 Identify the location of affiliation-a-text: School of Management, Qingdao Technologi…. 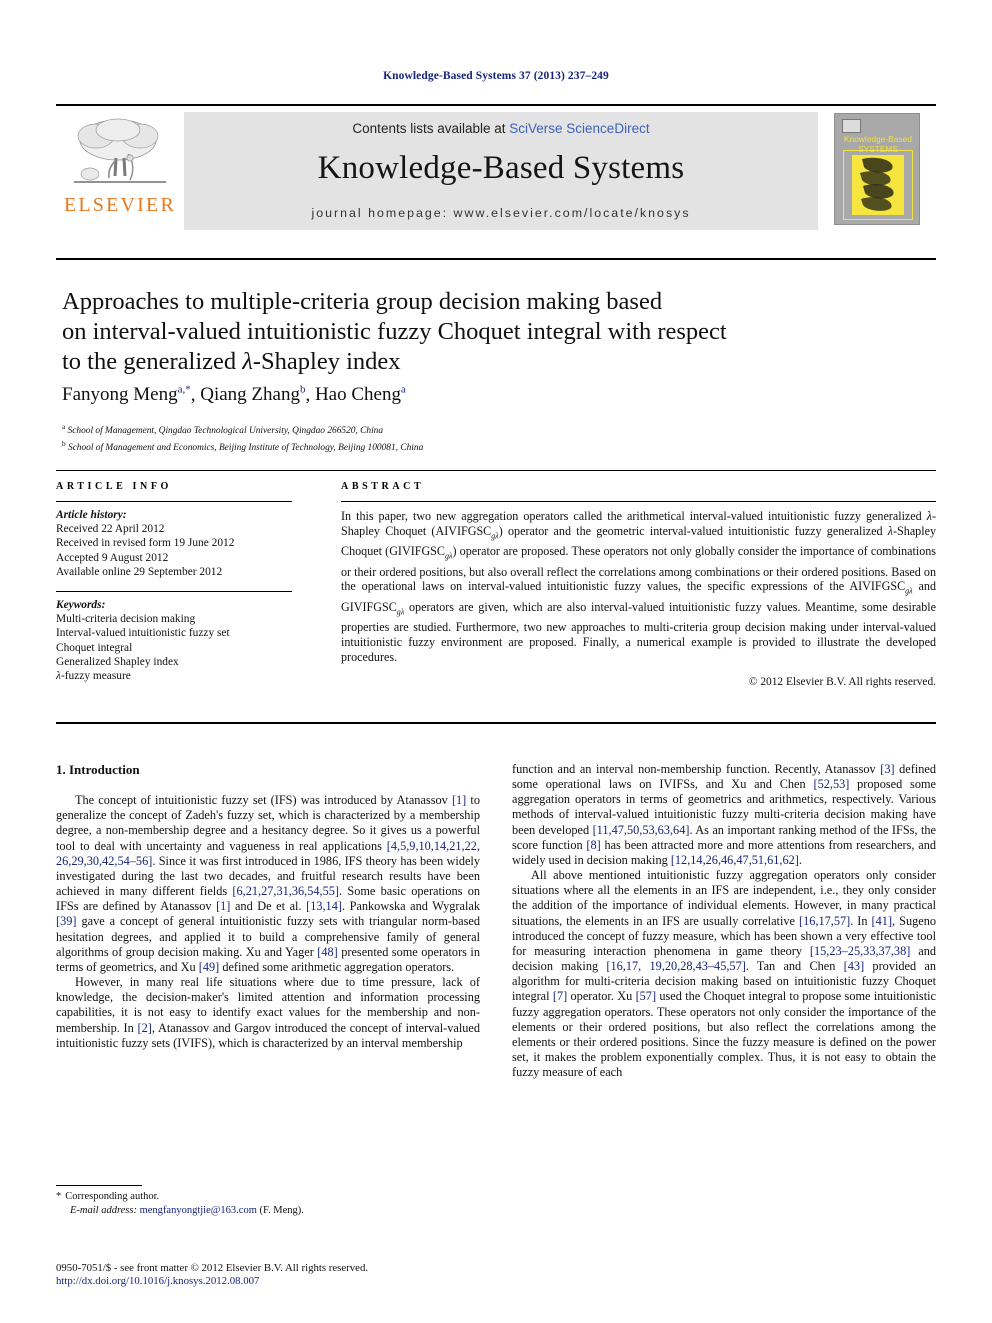
(225, 431).